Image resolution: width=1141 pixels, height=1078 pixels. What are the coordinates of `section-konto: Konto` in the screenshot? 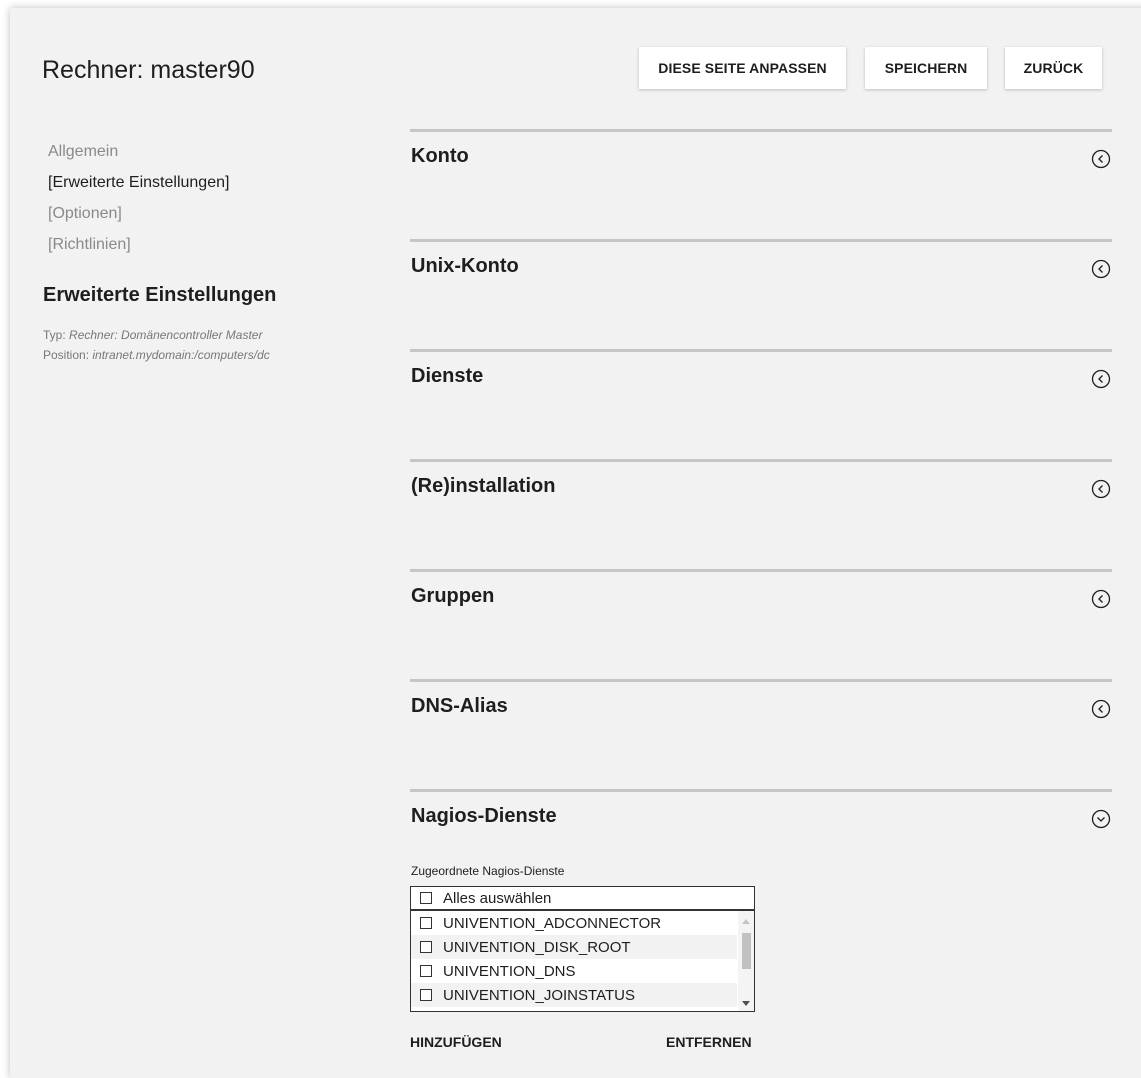 It's located at (761, 149).